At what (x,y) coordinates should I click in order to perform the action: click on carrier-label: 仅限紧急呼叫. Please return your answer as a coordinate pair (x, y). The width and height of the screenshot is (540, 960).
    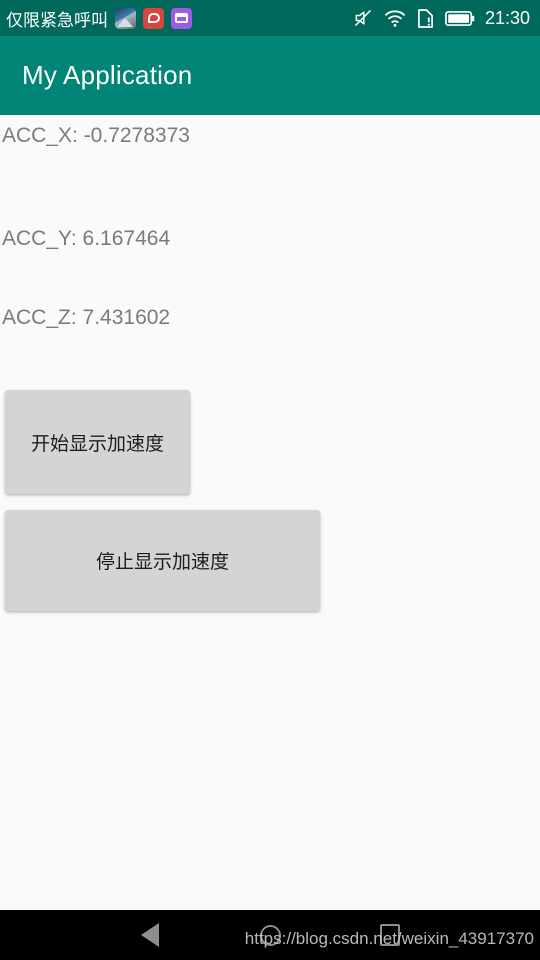
    Looking at the image, I should click on (57, 20).